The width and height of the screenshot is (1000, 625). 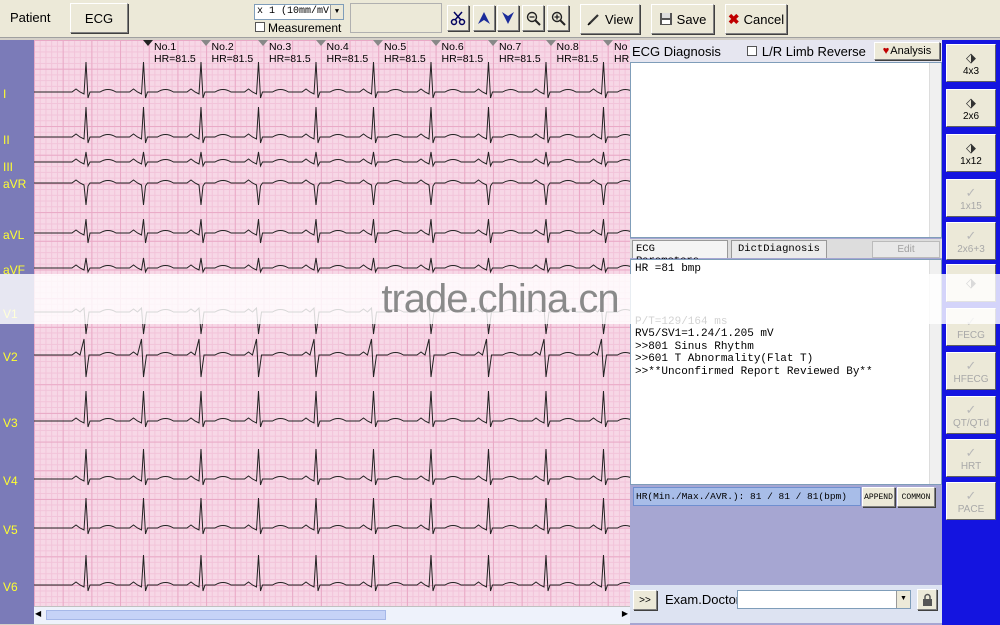 I want to click on save-label: Save, so click(x=691, y=19).